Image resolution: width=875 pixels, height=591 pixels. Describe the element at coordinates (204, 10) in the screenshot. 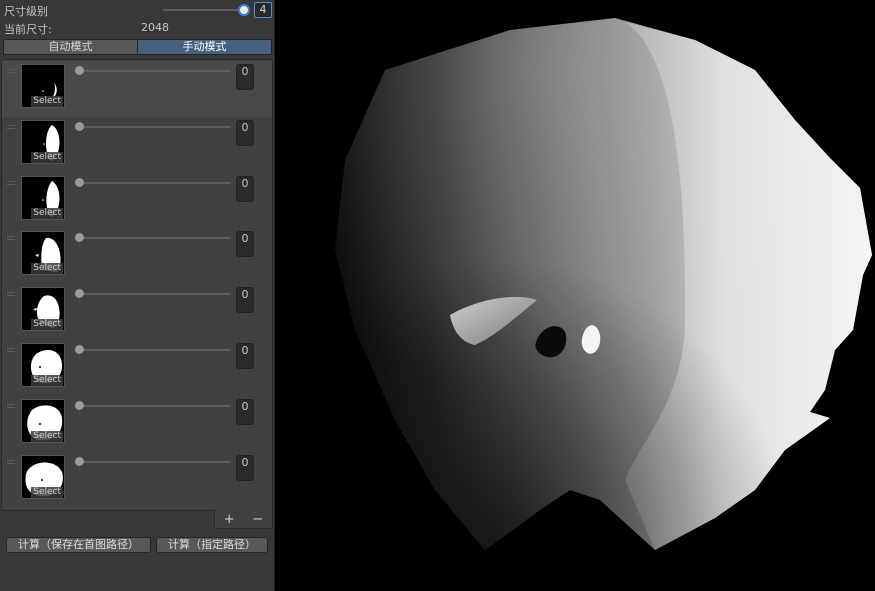

I see `size-level-slider` at that location.